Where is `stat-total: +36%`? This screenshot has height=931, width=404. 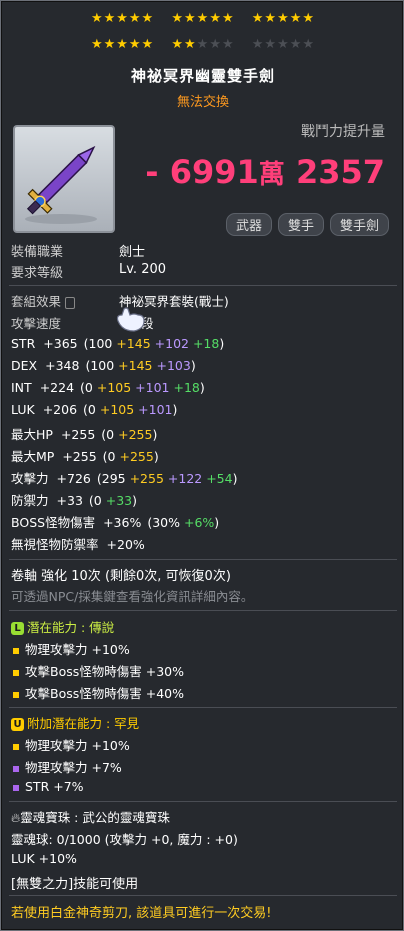 stat-total: +36% is located at coordinates (122, 522).